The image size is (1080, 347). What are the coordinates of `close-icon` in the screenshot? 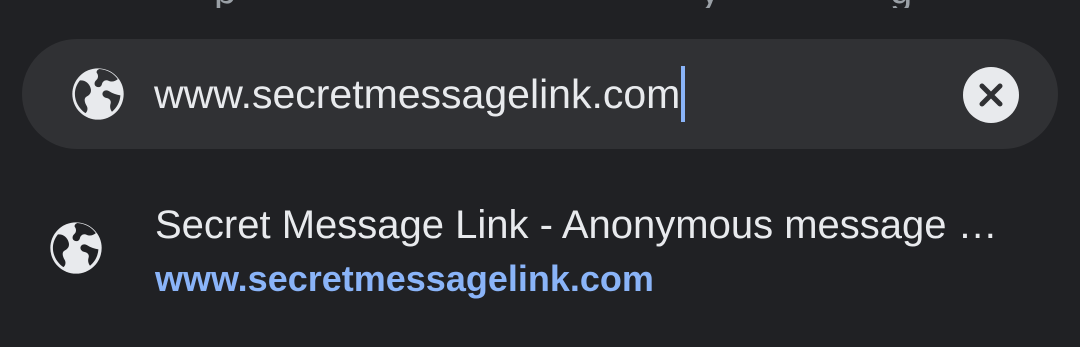 It's located at (991, 95).